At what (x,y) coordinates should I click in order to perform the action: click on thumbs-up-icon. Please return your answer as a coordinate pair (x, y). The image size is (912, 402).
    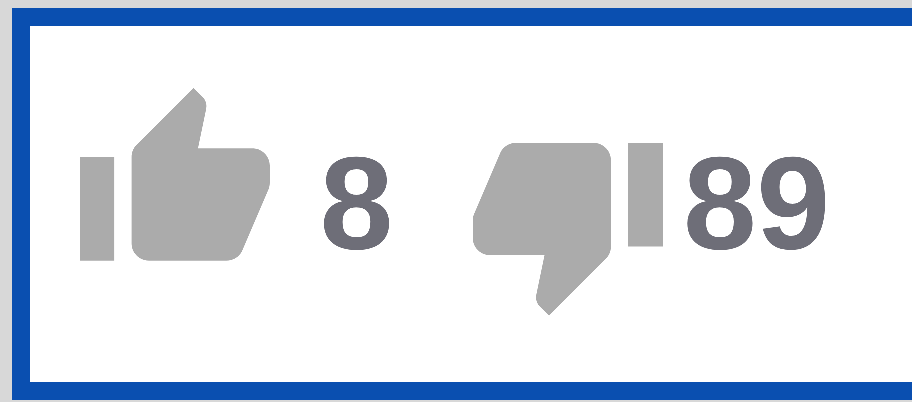
    Looking at the image, I should click on (175, 174).